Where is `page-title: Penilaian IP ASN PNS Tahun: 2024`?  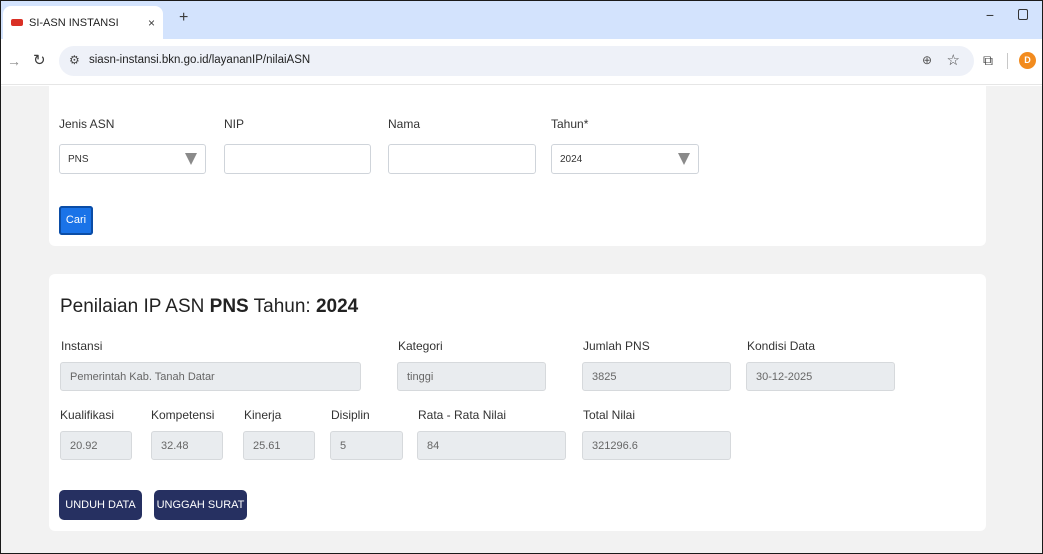
page-title: Penilaian IP ASN PNS Tahun: 2024 is located at coordinates (209, 307).